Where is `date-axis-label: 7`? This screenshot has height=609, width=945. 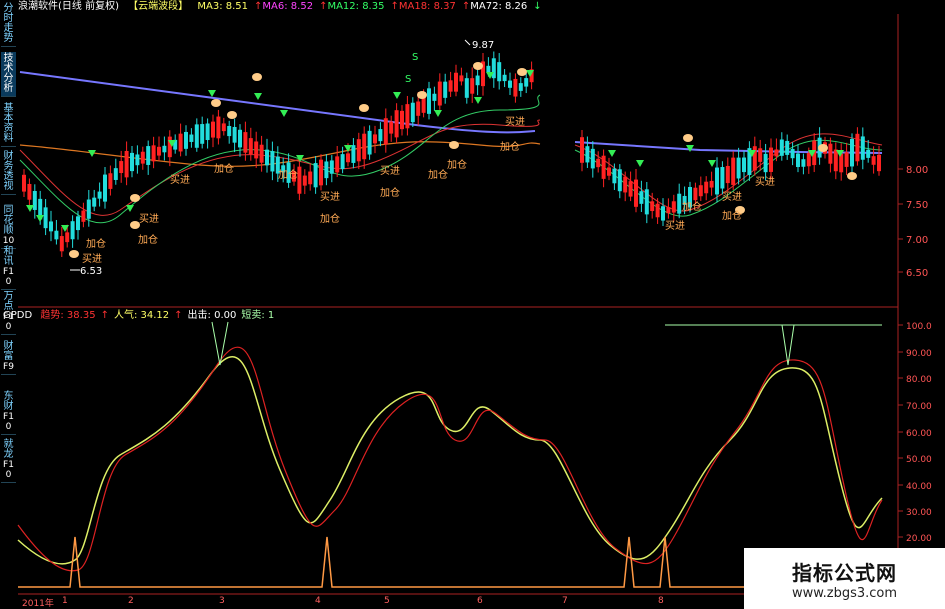 date-axis-label: 7 is located at coordinates (565, 601).